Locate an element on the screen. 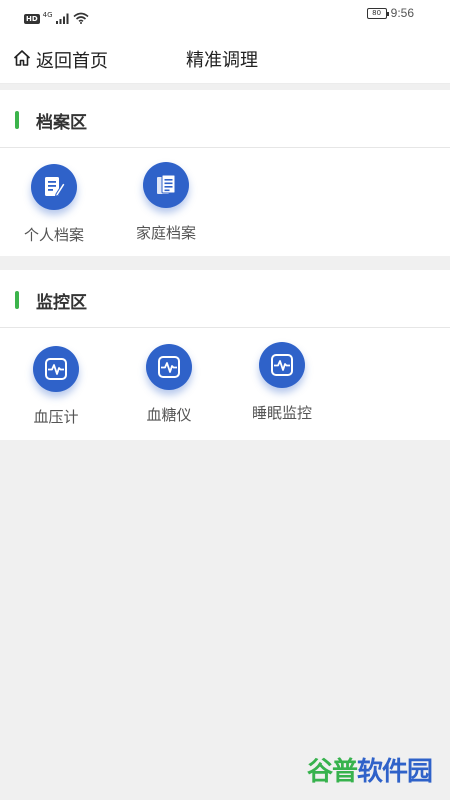 The image size is (450, 800). monitor-section-title: 监控区 is located at coordinates (61, 303).